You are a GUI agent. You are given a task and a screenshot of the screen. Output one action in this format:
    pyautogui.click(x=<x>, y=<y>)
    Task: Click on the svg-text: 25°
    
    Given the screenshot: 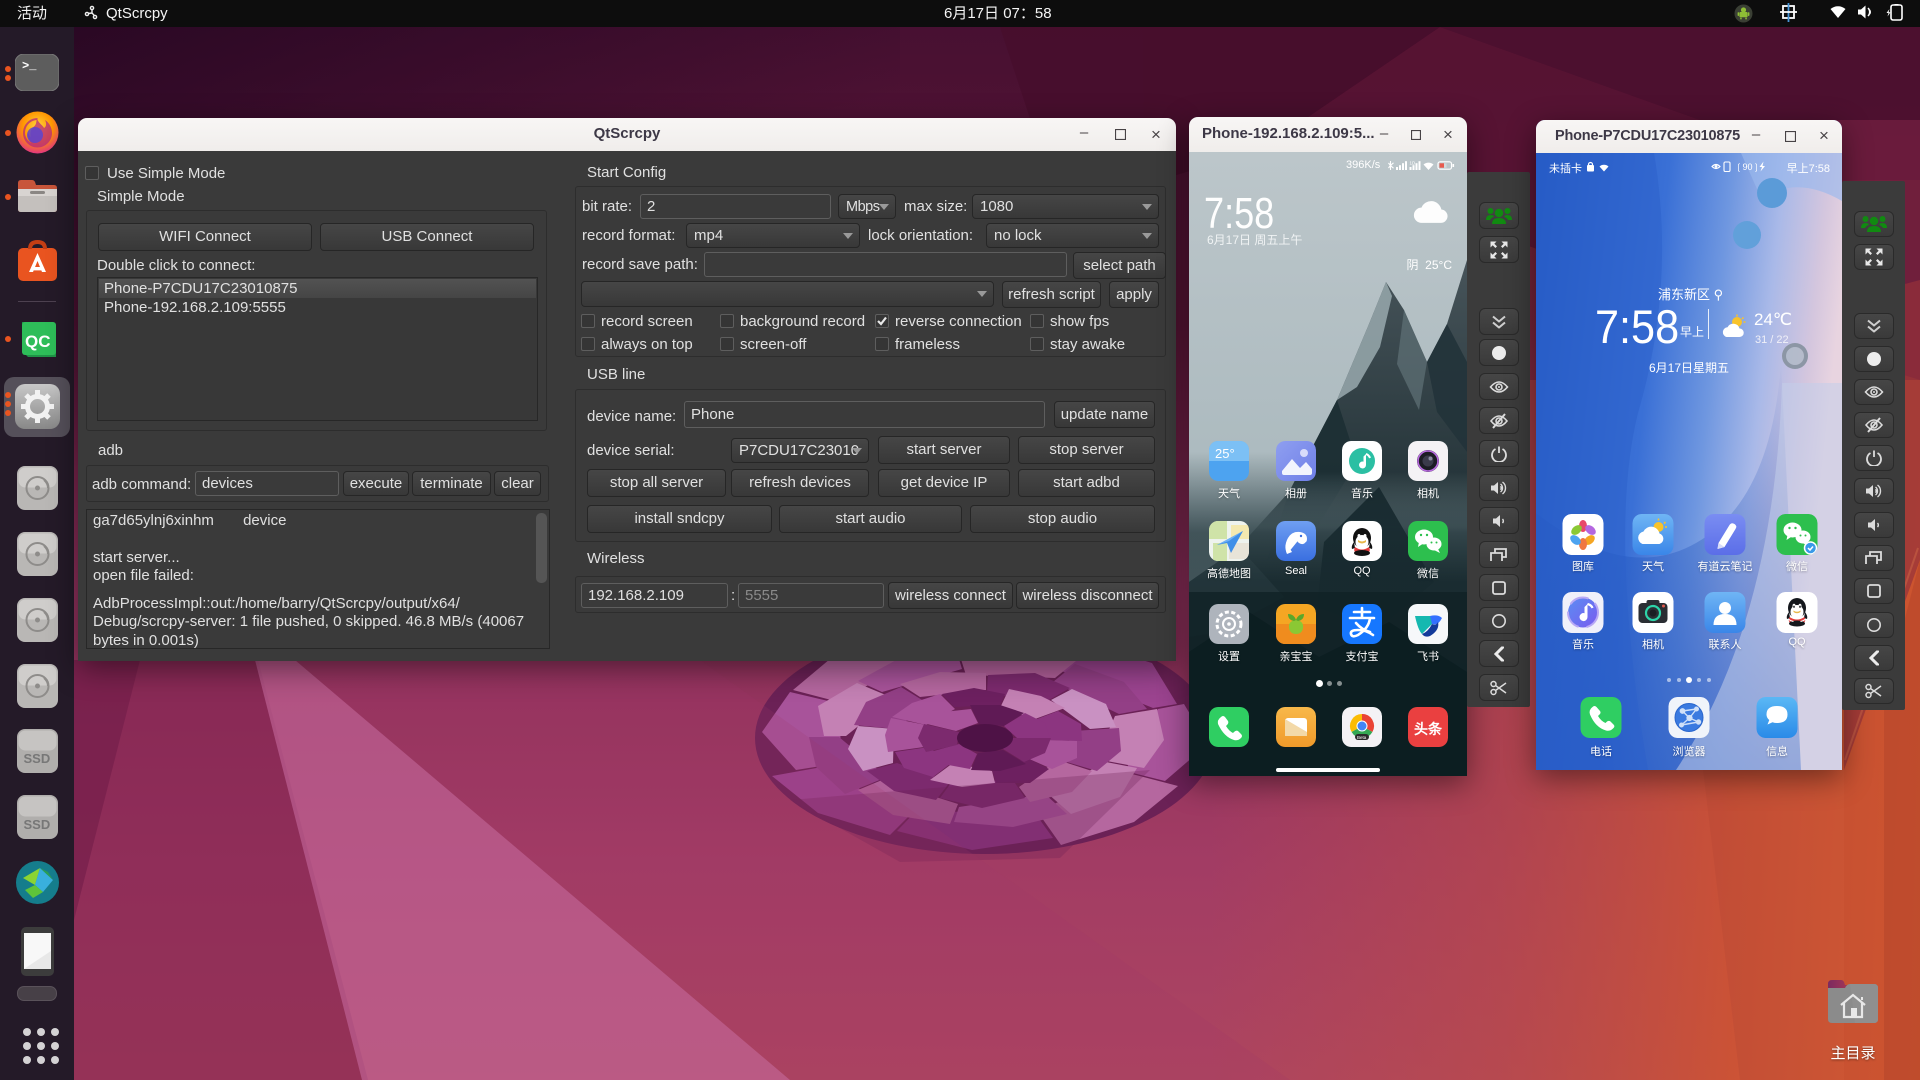 What is the action you would take?
    pyautogui.click(x=1225, y=453)
    